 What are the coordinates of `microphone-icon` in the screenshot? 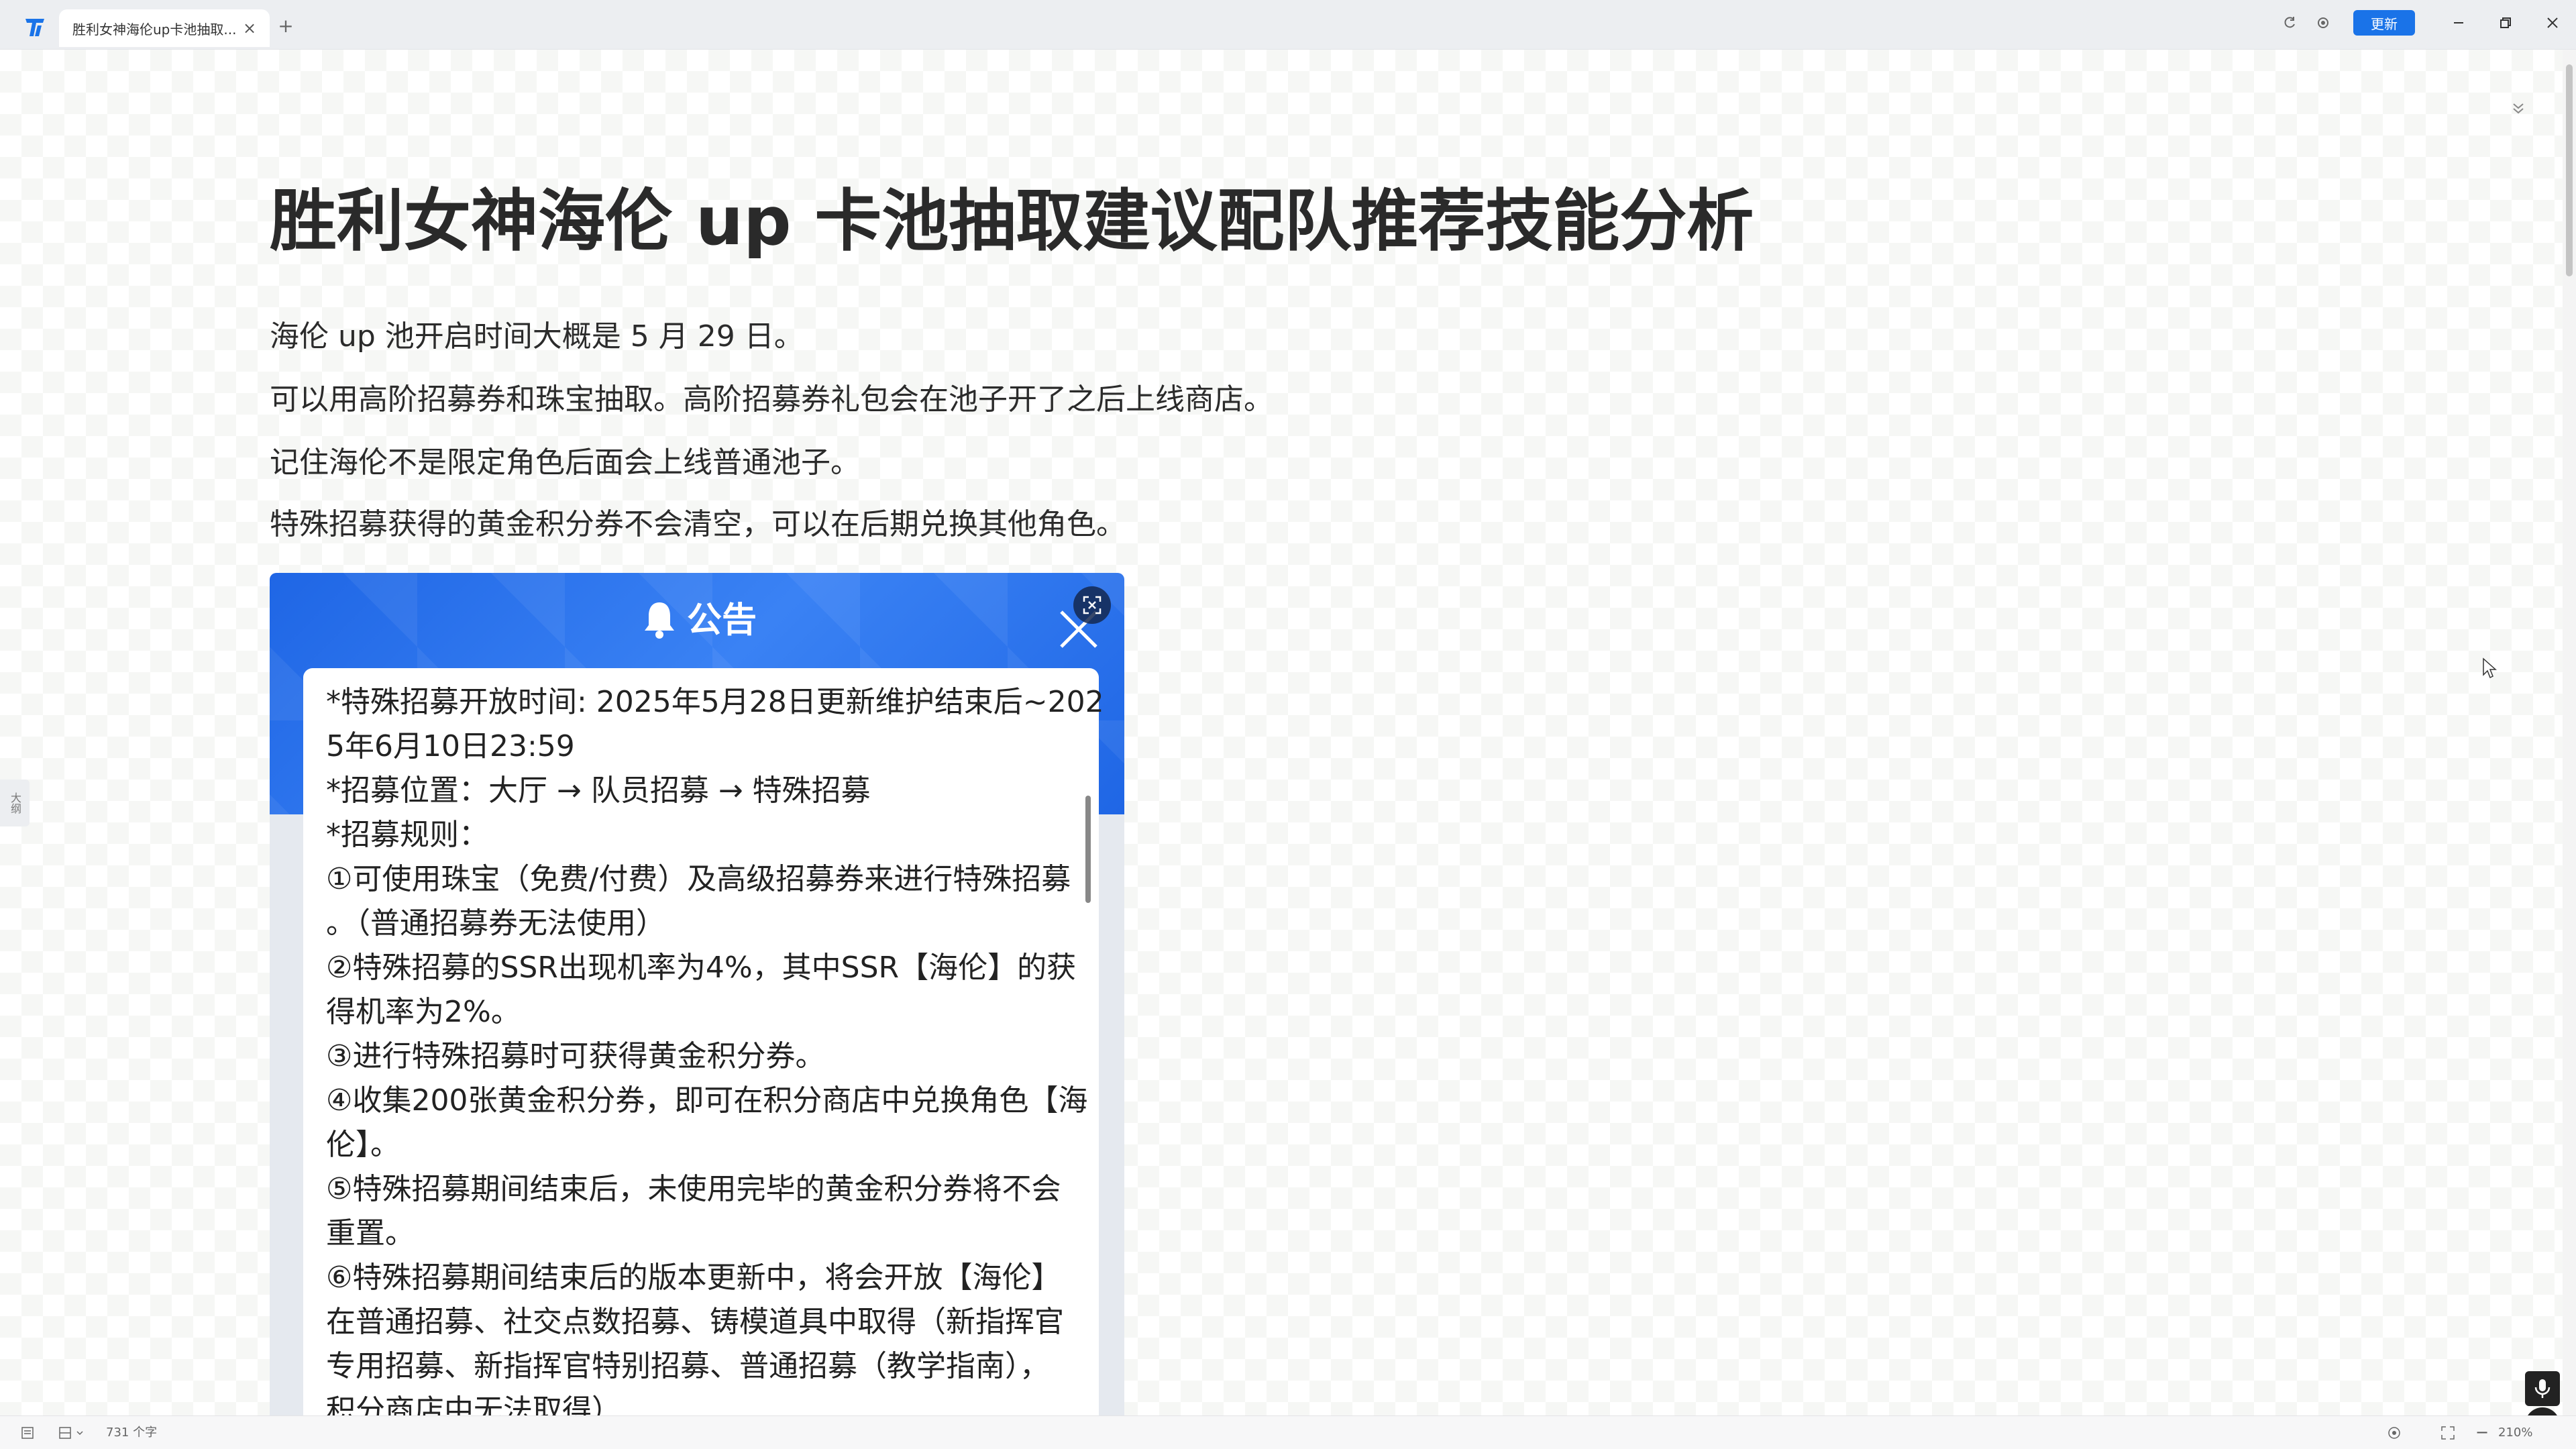 It's located at (2542, 1388).